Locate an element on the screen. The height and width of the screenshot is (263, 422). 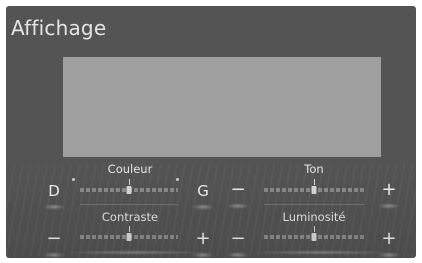
contraste-plus-button: + is located at coordinates (203, 242).